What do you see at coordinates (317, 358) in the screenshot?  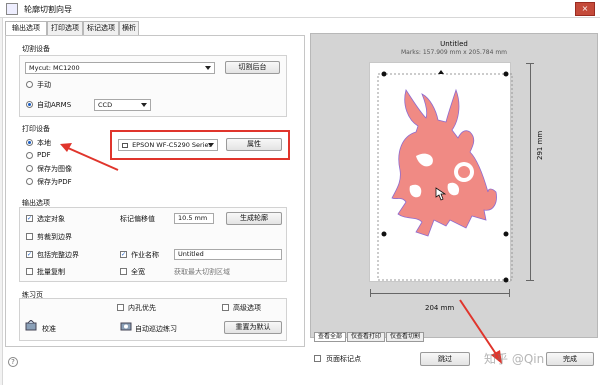 I see `page-marks-checkbox` at bounding box center [317, 358].